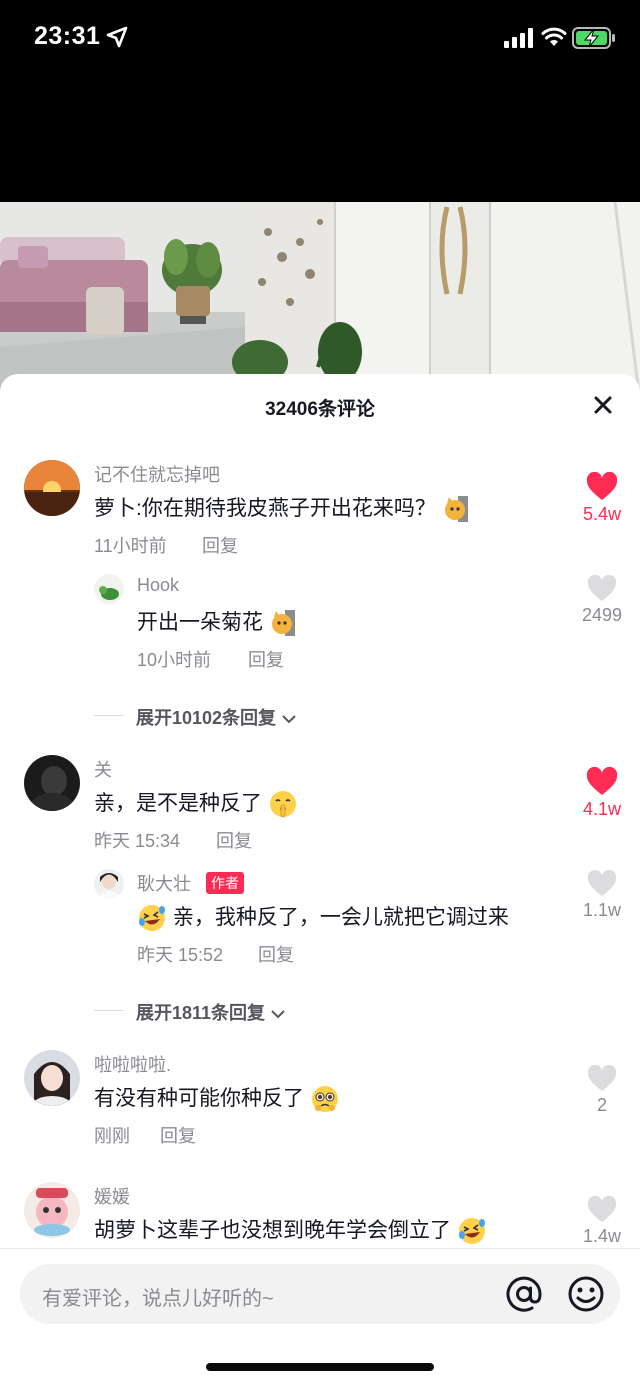  I want to click on expand-replies-button: 展开1811条回复, so click(211, 1012).